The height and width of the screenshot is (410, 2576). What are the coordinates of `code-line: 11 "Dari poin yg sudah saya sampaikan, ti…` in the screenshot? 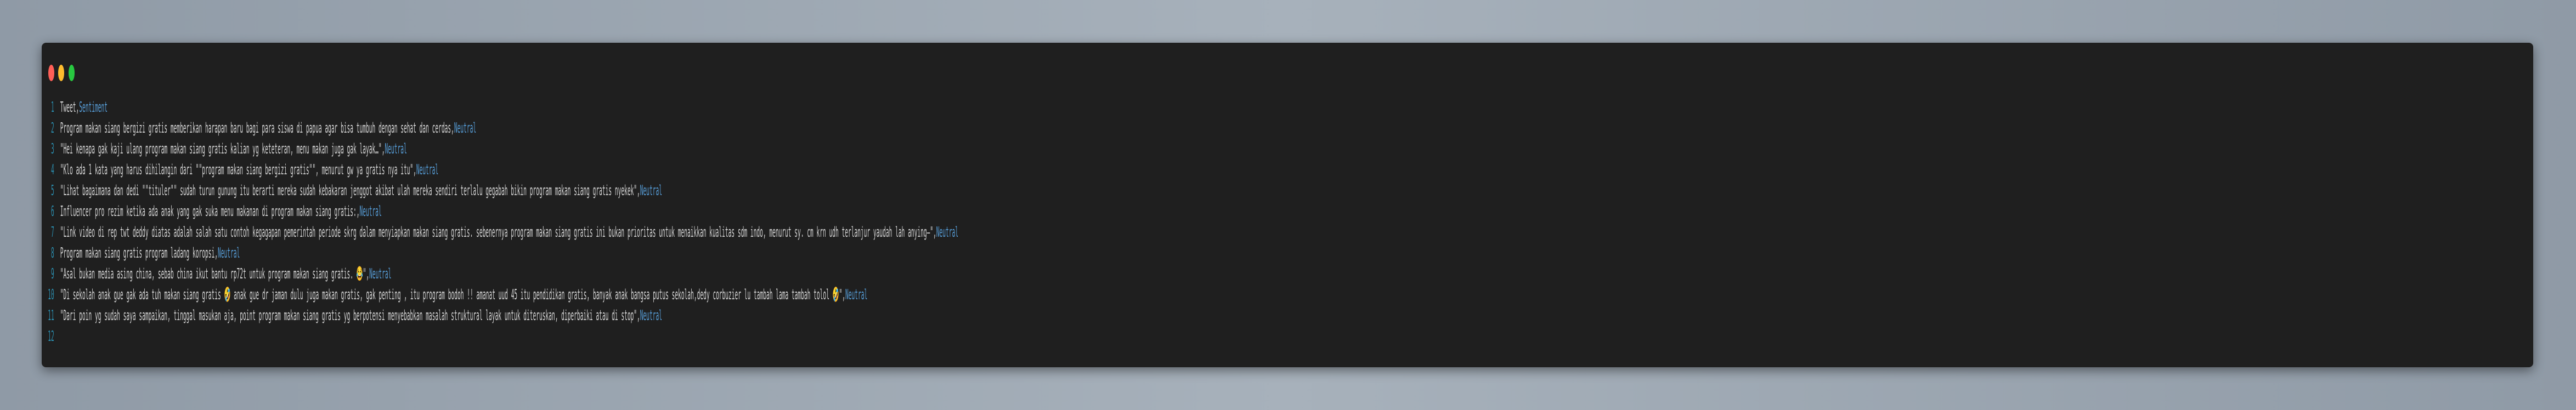 It's located at (500, 315).